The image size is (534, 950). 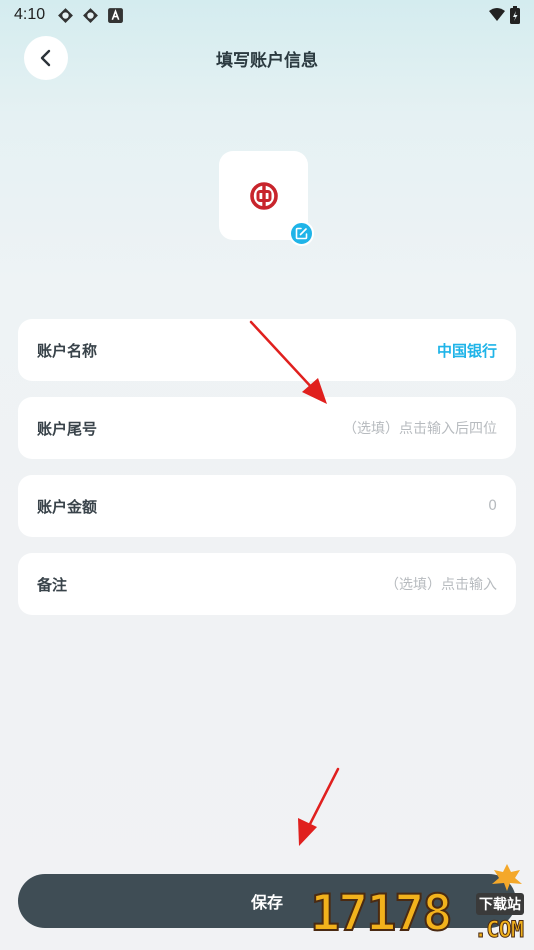 What do you see at coordinates (67, 506) in the screenshot?
I see `account-amount-label: 账户金额` at bounding box center [67, 506].